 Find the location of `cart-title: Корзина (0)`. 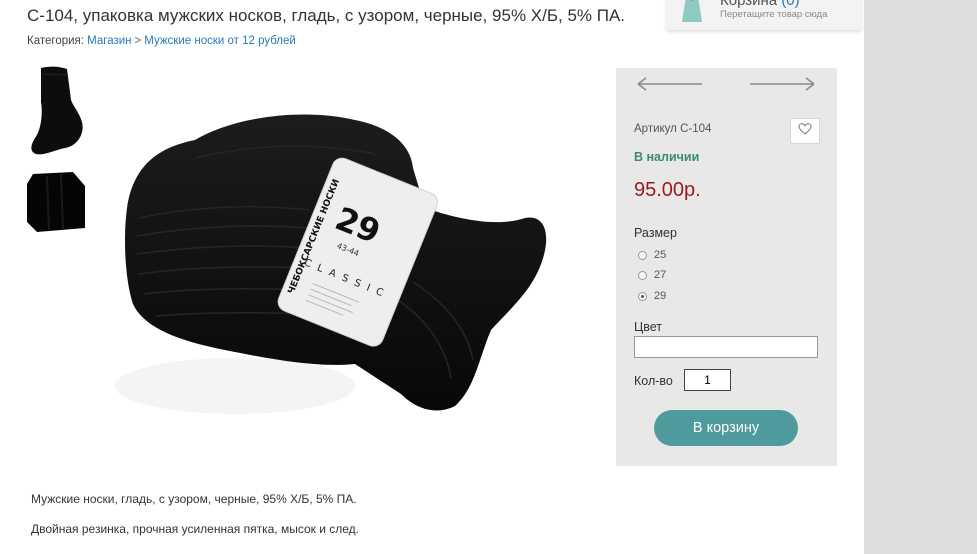

cart-title: Корзина (0) is located at coordinates (760, 4).